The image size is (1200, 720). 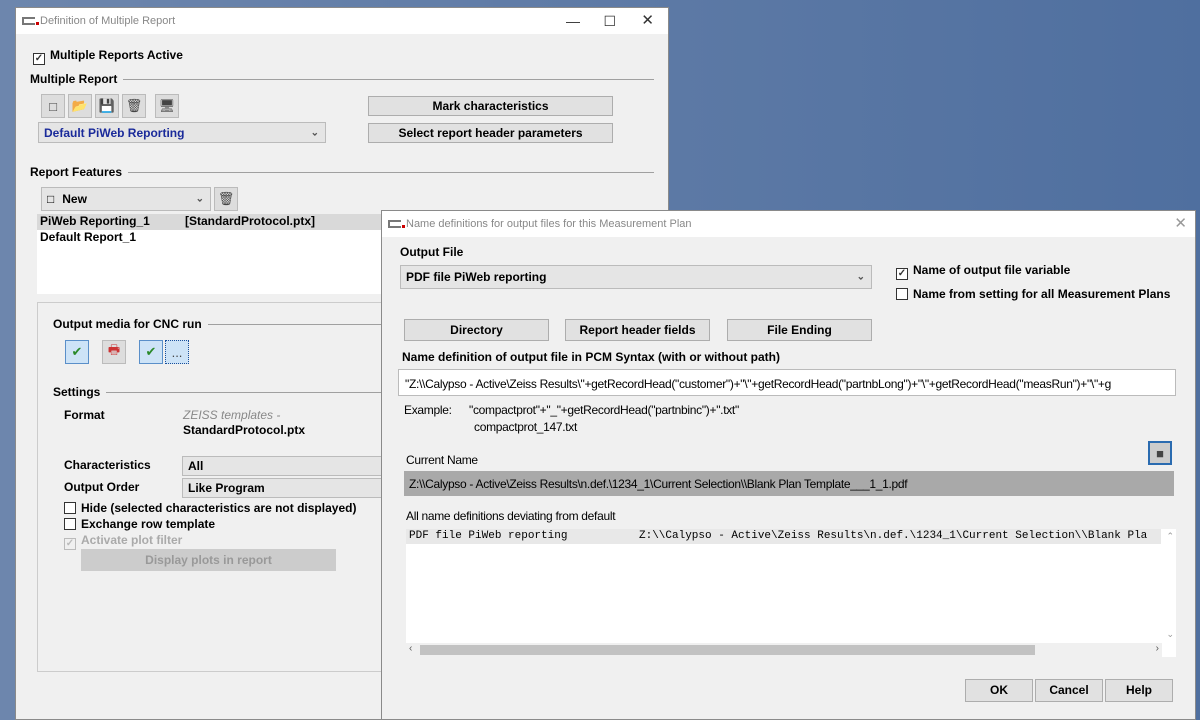 I want to click on section-label: Multiple Report, so click(x=74, y=79).